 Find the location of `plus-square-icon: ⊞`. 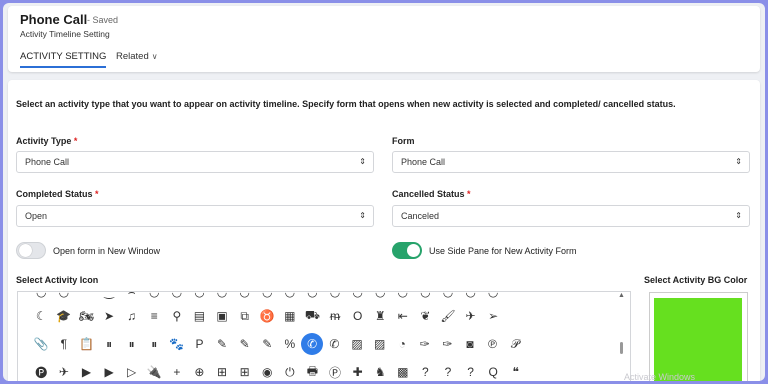

plus-square-icon: ⊞ is located at coordinates (222, 371).